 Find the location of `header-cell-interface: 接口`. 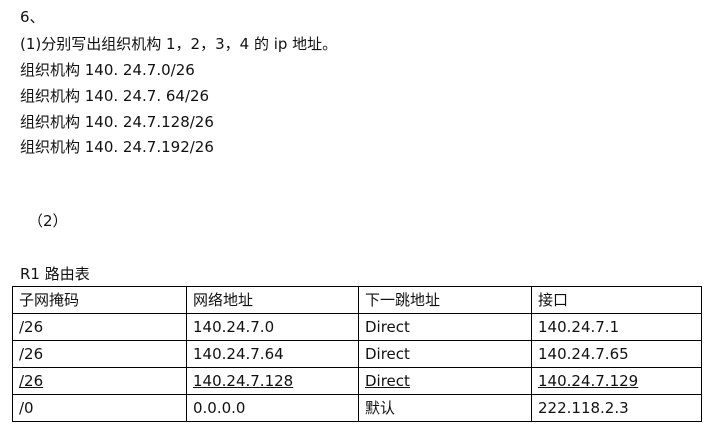

header-cell-interface: 接口 is located at coordinates (616, 300).